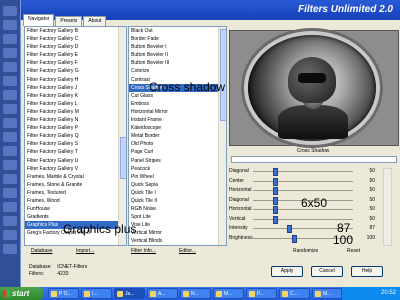 The height and width of the screenshot is (300, 400). What do you see at coordinates (177, 128) in the screenshot?
I see `filter-item: Kaleidoscope` at bounding box center [177, 128].